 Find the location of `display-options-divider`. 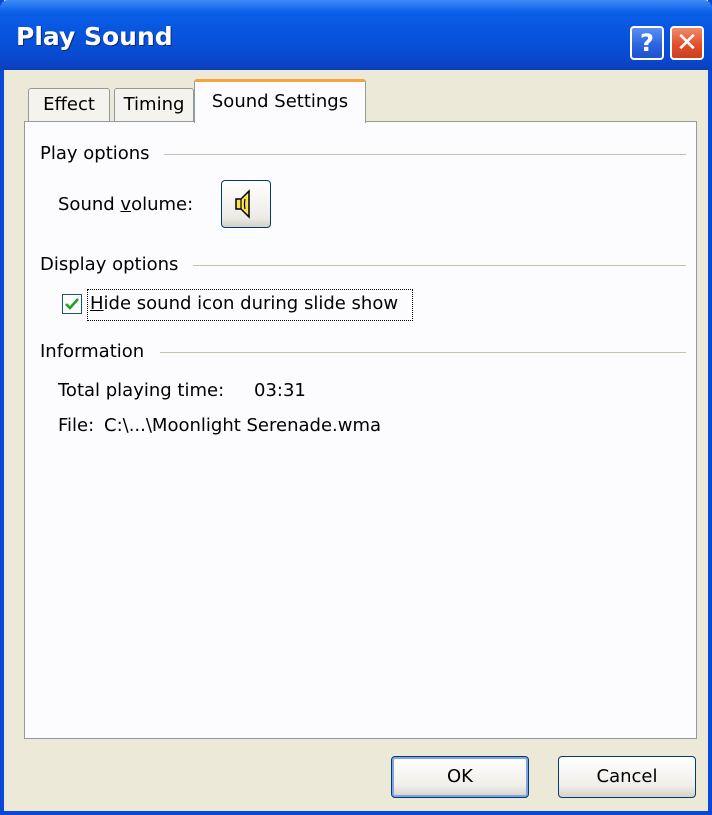

display-options-divider is located at coordinates (439, 265).